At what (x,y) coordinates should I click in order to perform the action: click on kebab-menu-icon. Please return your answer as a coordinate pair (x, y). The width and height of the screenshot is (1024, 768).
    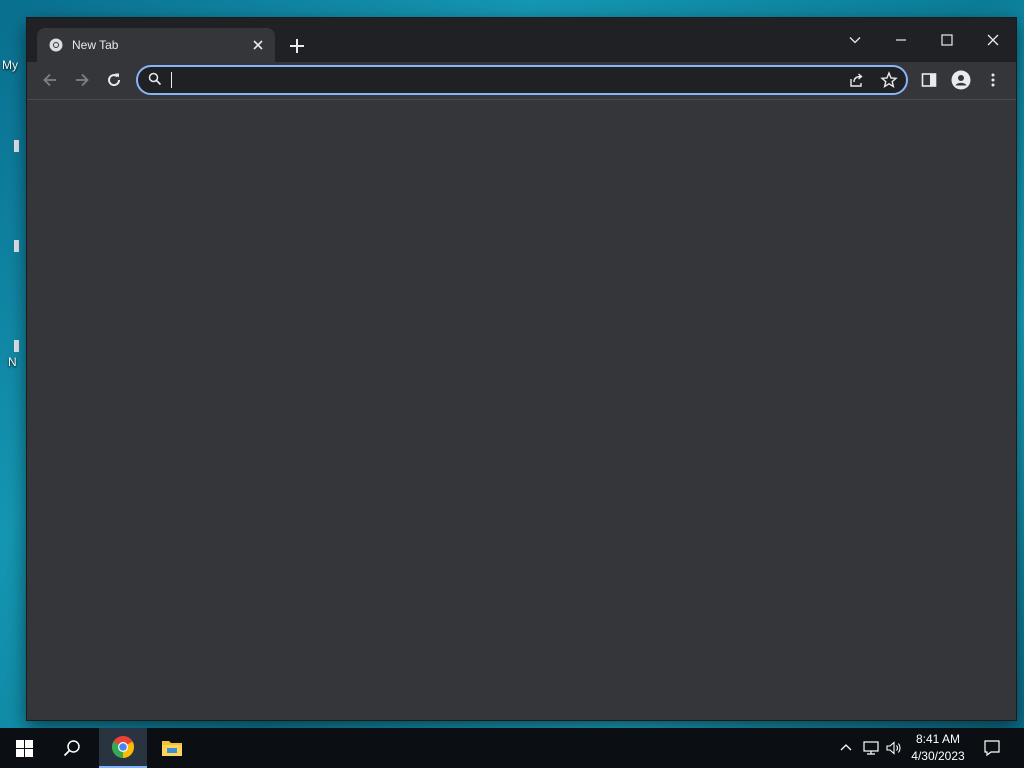
    Looking at the image, I should click on (993, 80).